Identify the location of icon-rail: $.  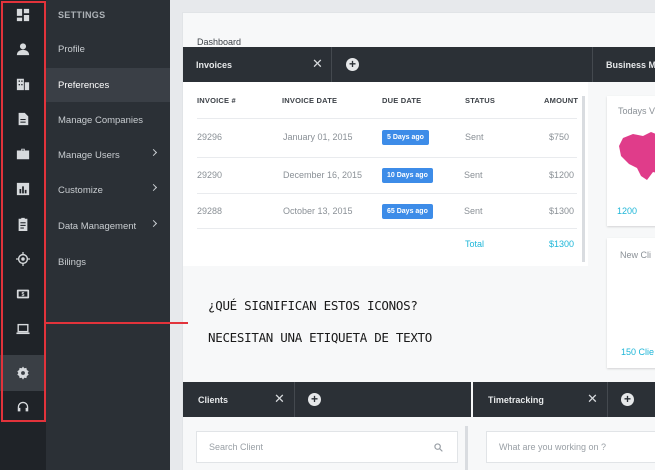
(23, 235).